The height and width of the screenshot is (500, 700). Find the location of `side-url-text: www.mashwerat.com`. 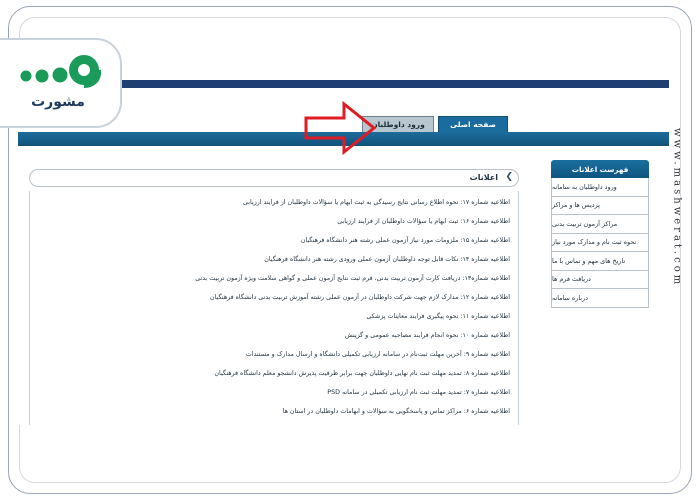

side-url-text: www.mashwerat.com is located at coordinates (677, 208).